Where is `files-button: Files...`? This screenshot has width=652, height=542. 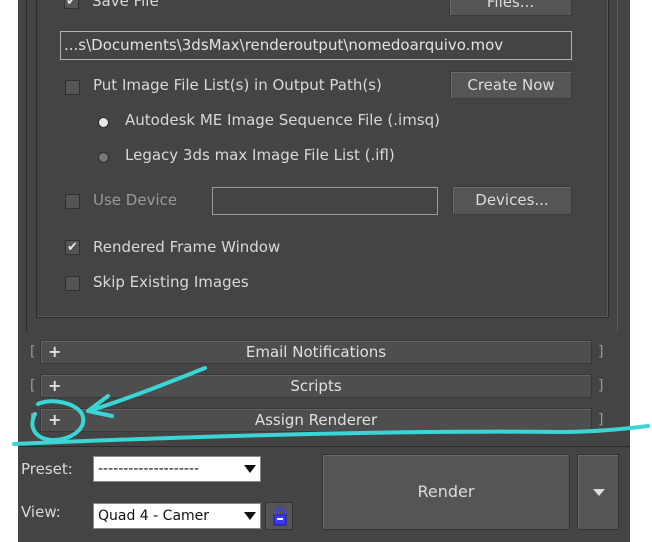
files-button: Files... is located at coordinates (510, 8).